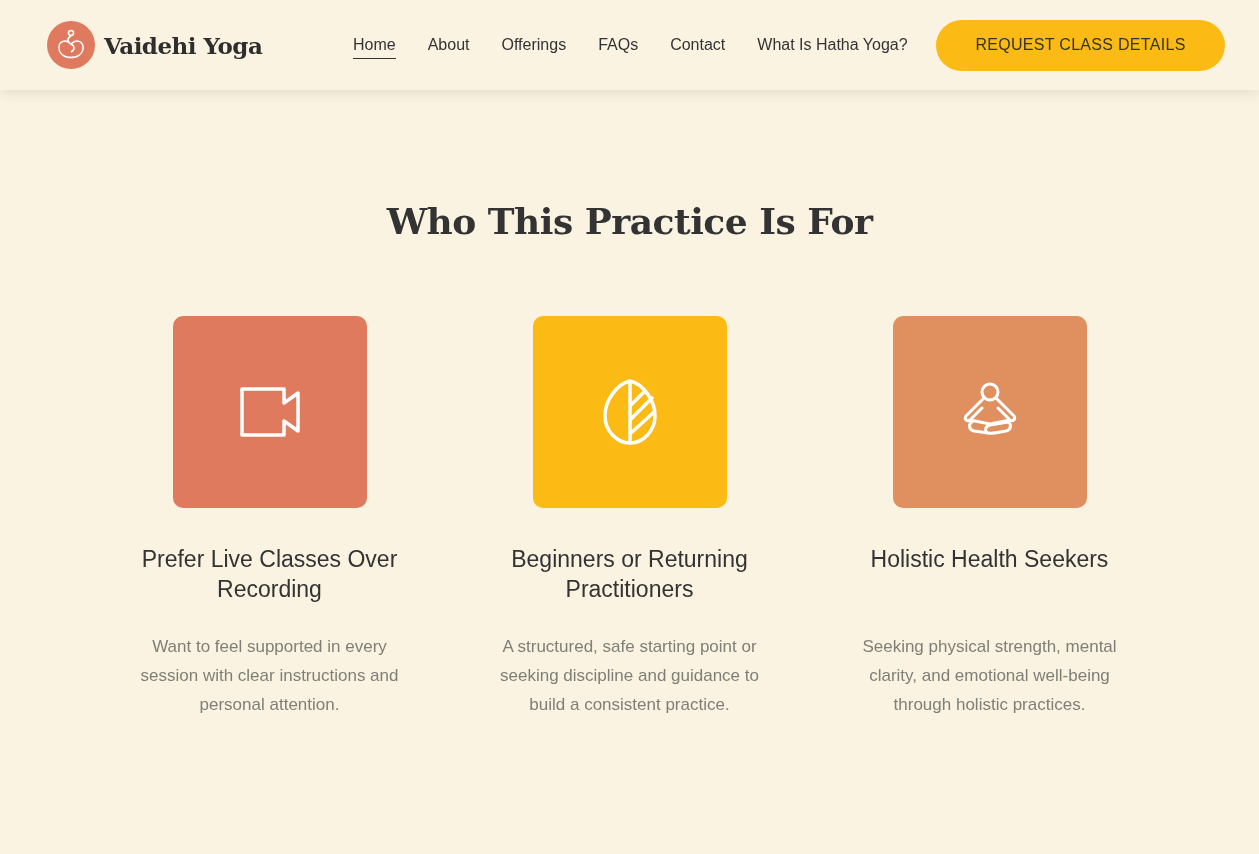 The height and width of the screenshot is (854, 1259). What do you see at coordinates (269, 676) in the screenshot?
I see `card-text: Want to feel supported in every session with clear instructions and personal attention.` at bounding box center [269, 676].